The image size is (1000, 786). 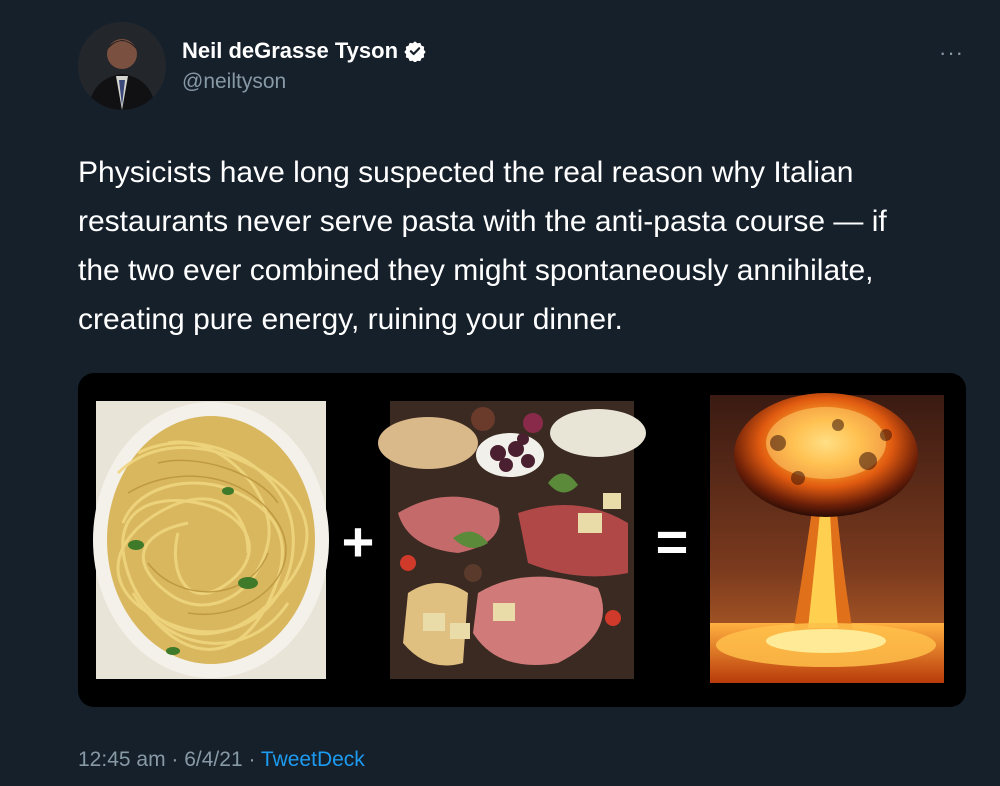 What do you see at coordinates (234, 82) in the screenshot?
I see `author-handle: @neiltyson` at bounding box center [234, 82].